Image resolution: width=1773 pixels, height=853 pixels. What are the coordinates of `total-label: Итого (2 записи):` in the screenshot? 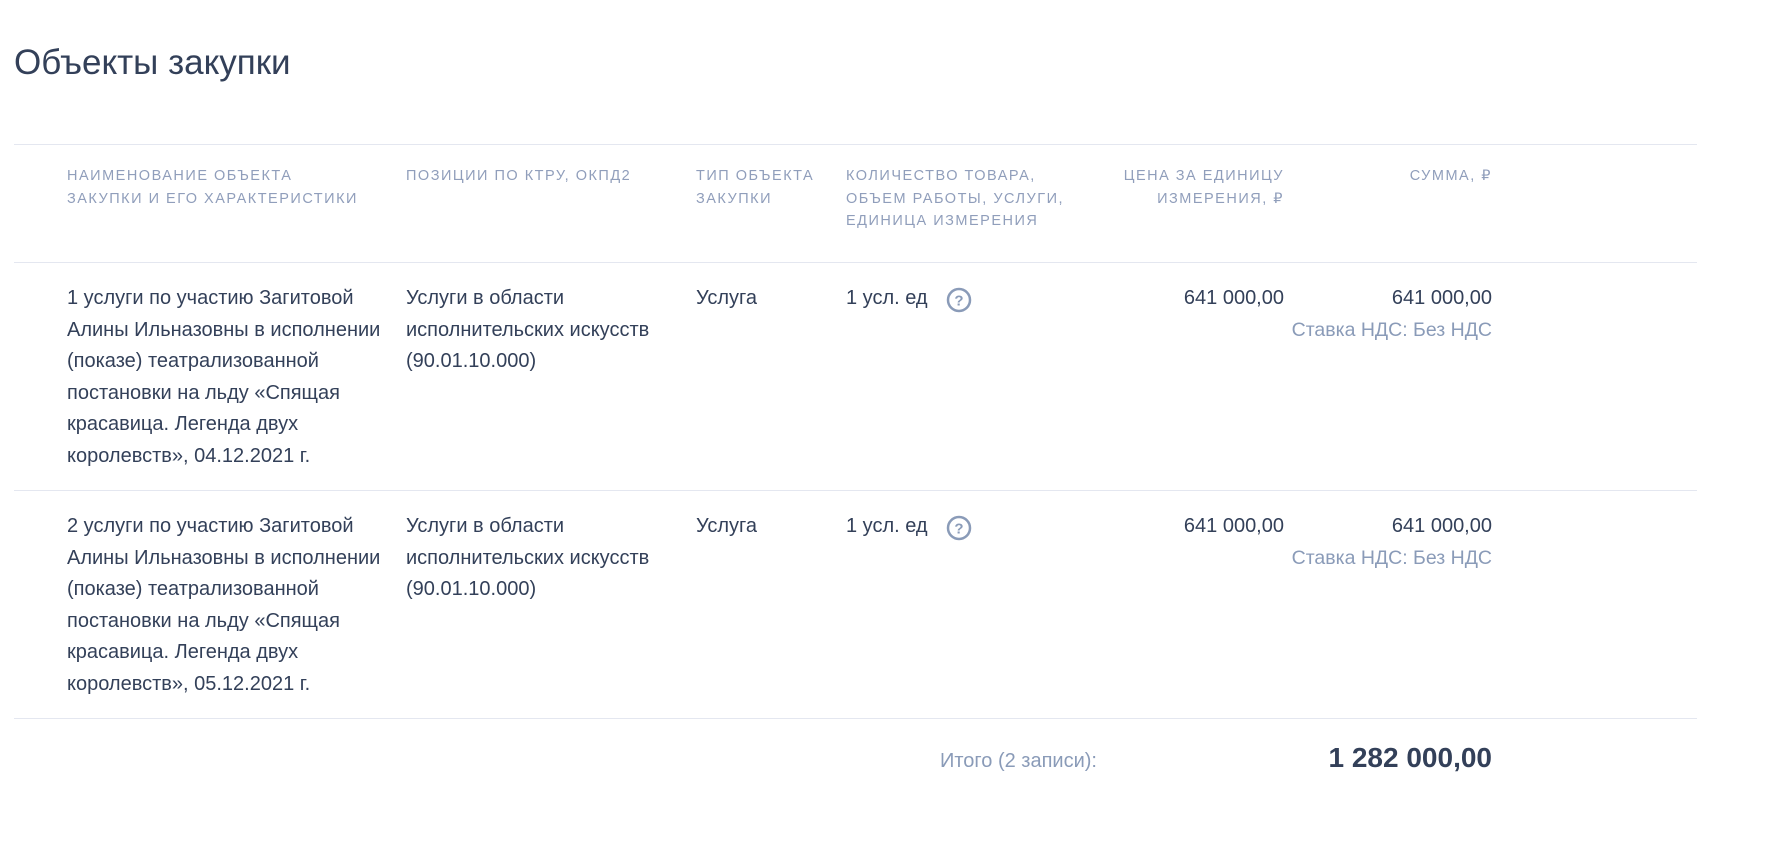 It's located at (1018, 761).